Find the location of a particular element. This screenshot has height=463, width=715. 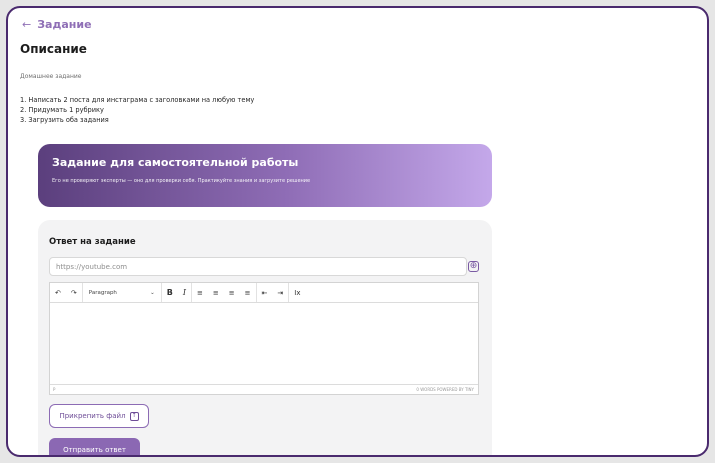

editor-toolbar: ↶ ↷ Paragraph ⌄ B I ≡ ≡ ≡ ≡ ⇤ ⇥ Ix is located at coordinates (264, 293).